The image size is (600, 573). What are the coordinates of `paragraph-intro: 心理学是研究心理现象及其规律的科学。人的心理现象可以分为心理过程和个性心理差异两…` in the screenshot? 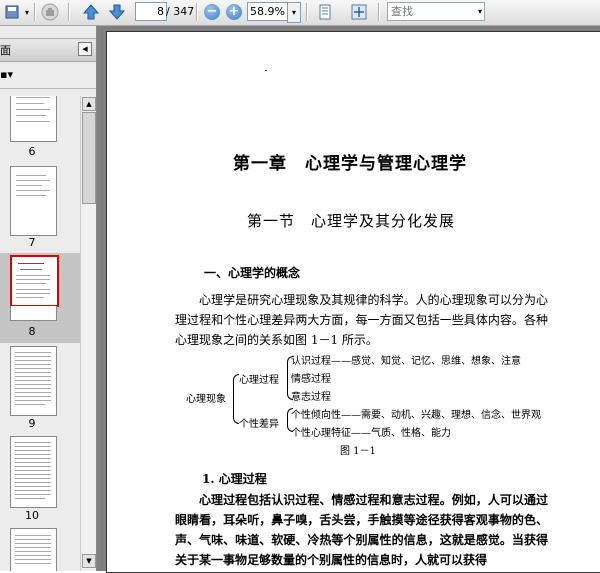 It's located at (361, 320).